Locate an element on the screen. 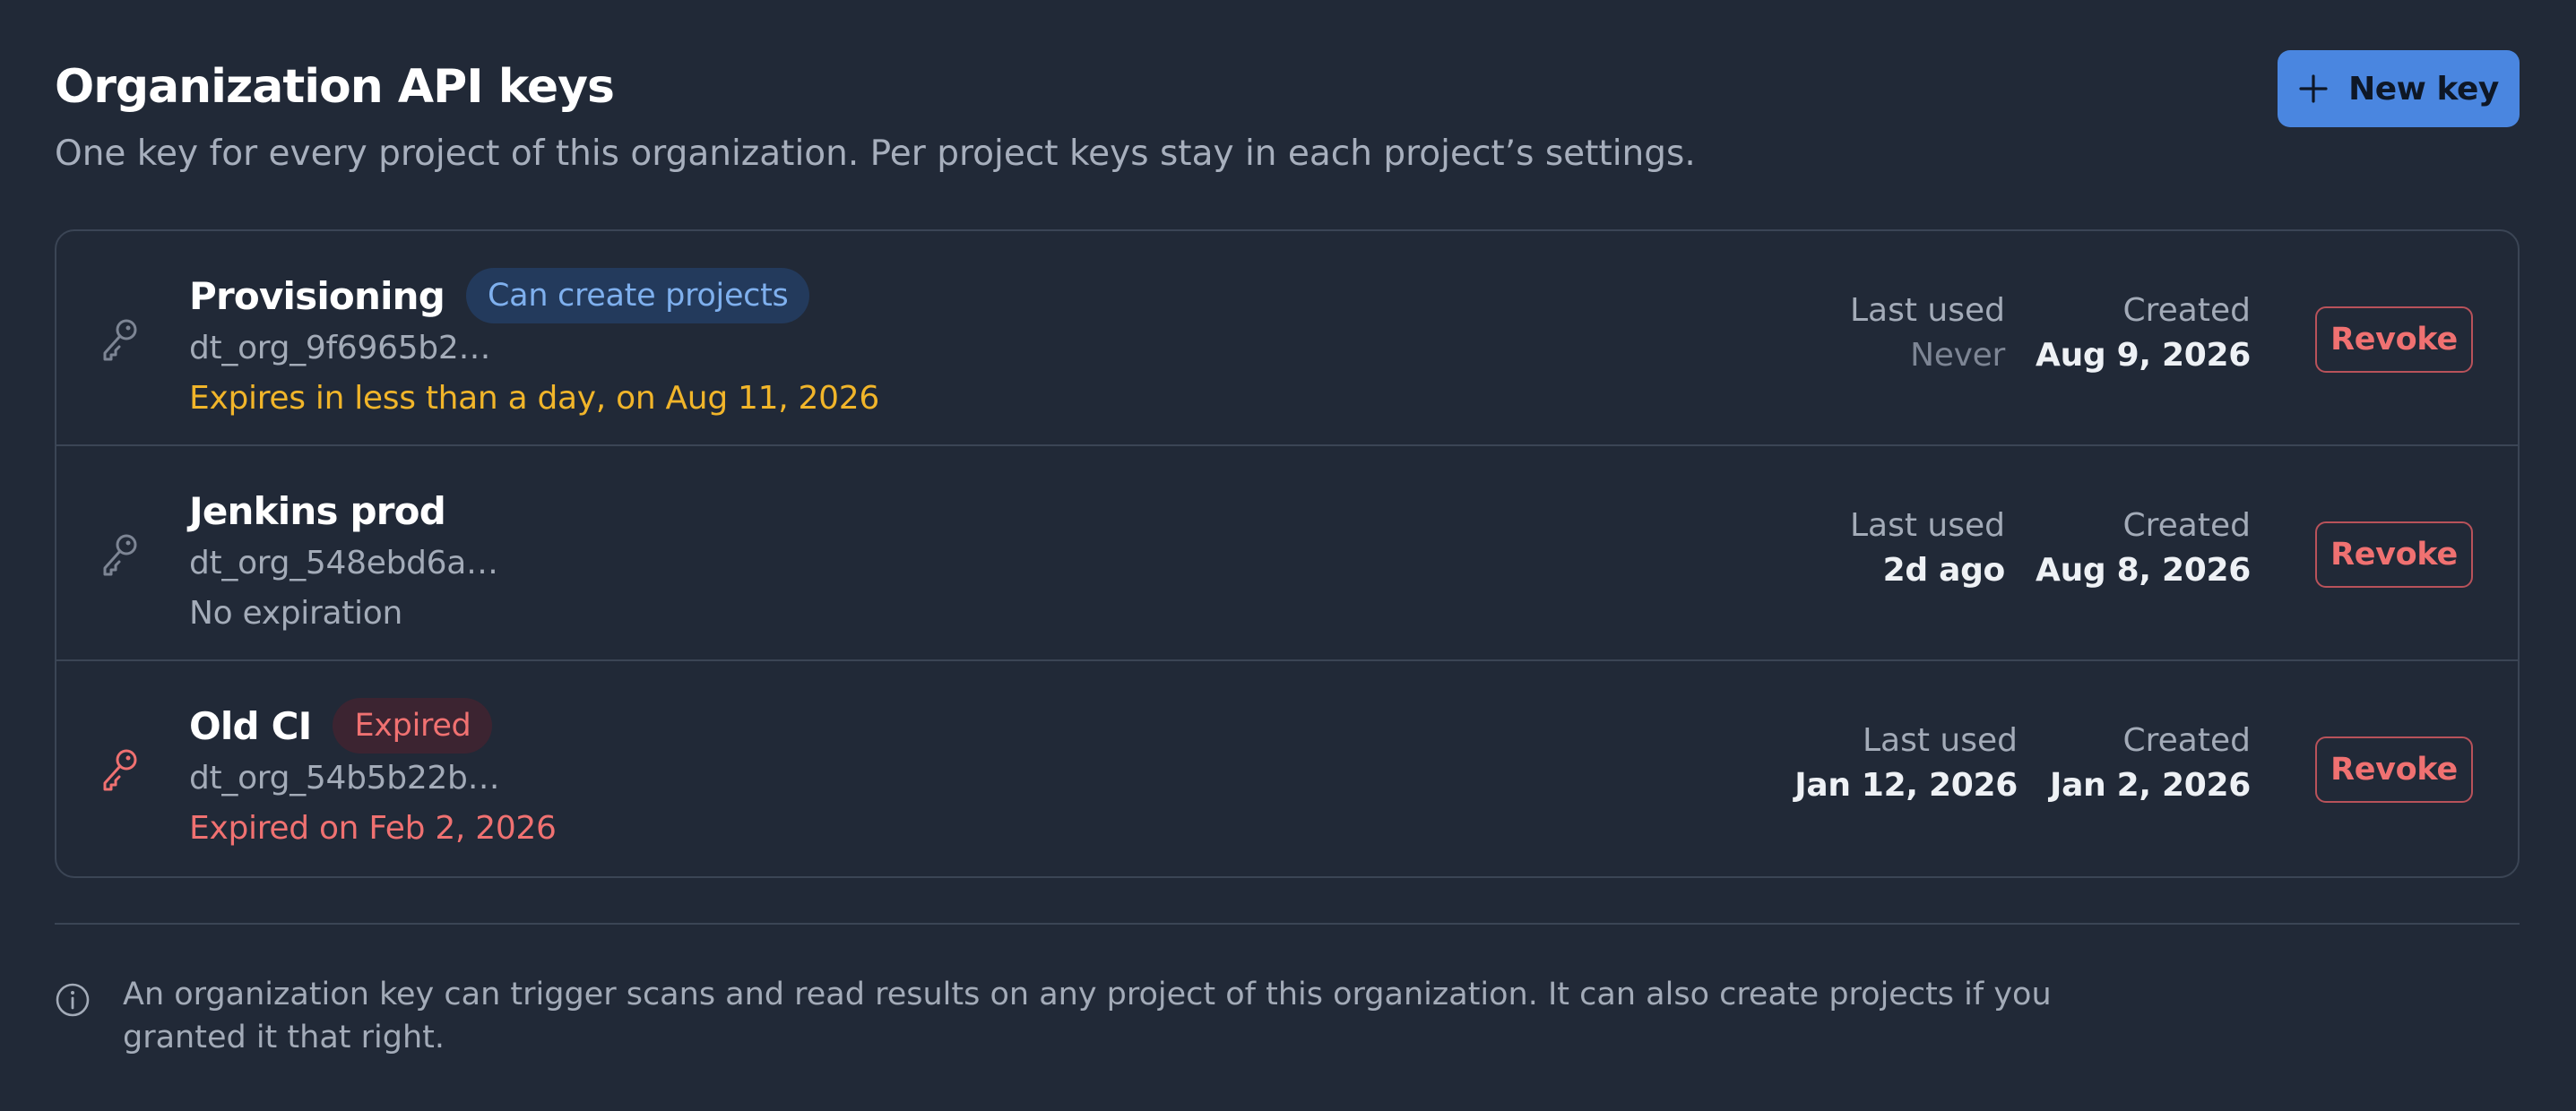  permission-badge: Can create projects is located at coordinates (638, 295).